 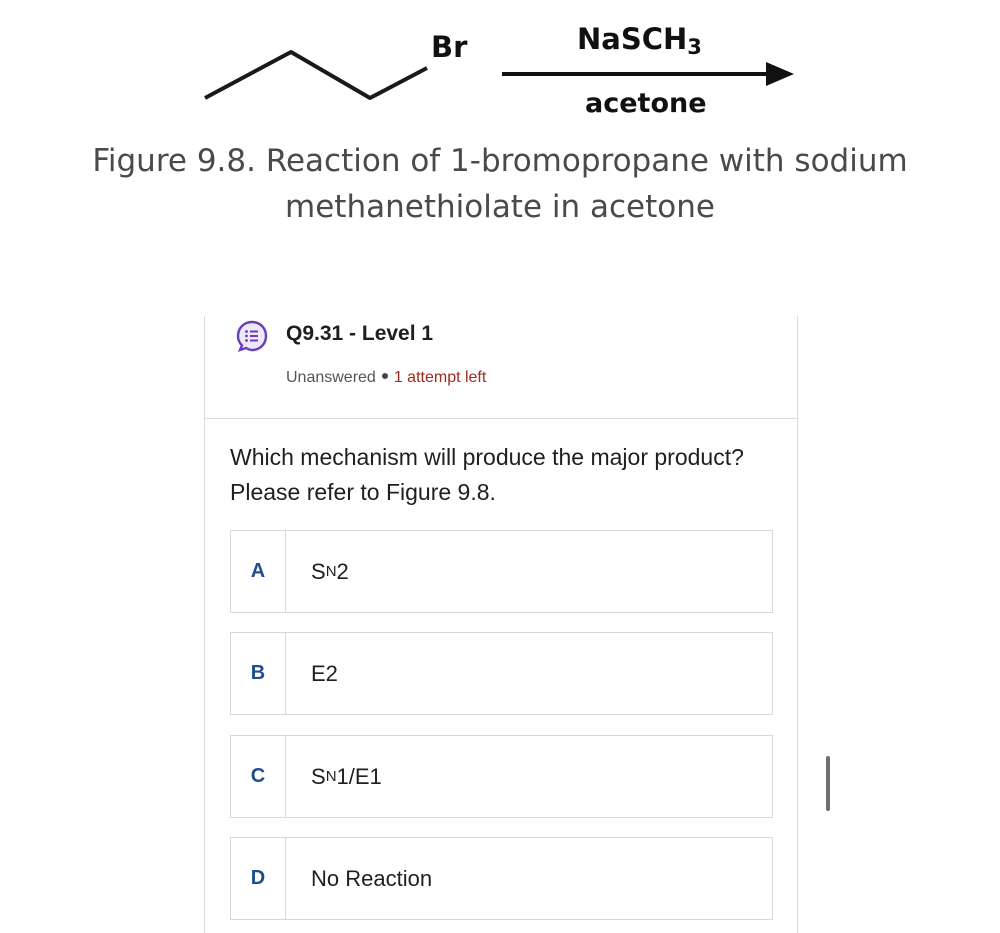 I want to click on option-letter: C, so click(x=258, y=776).